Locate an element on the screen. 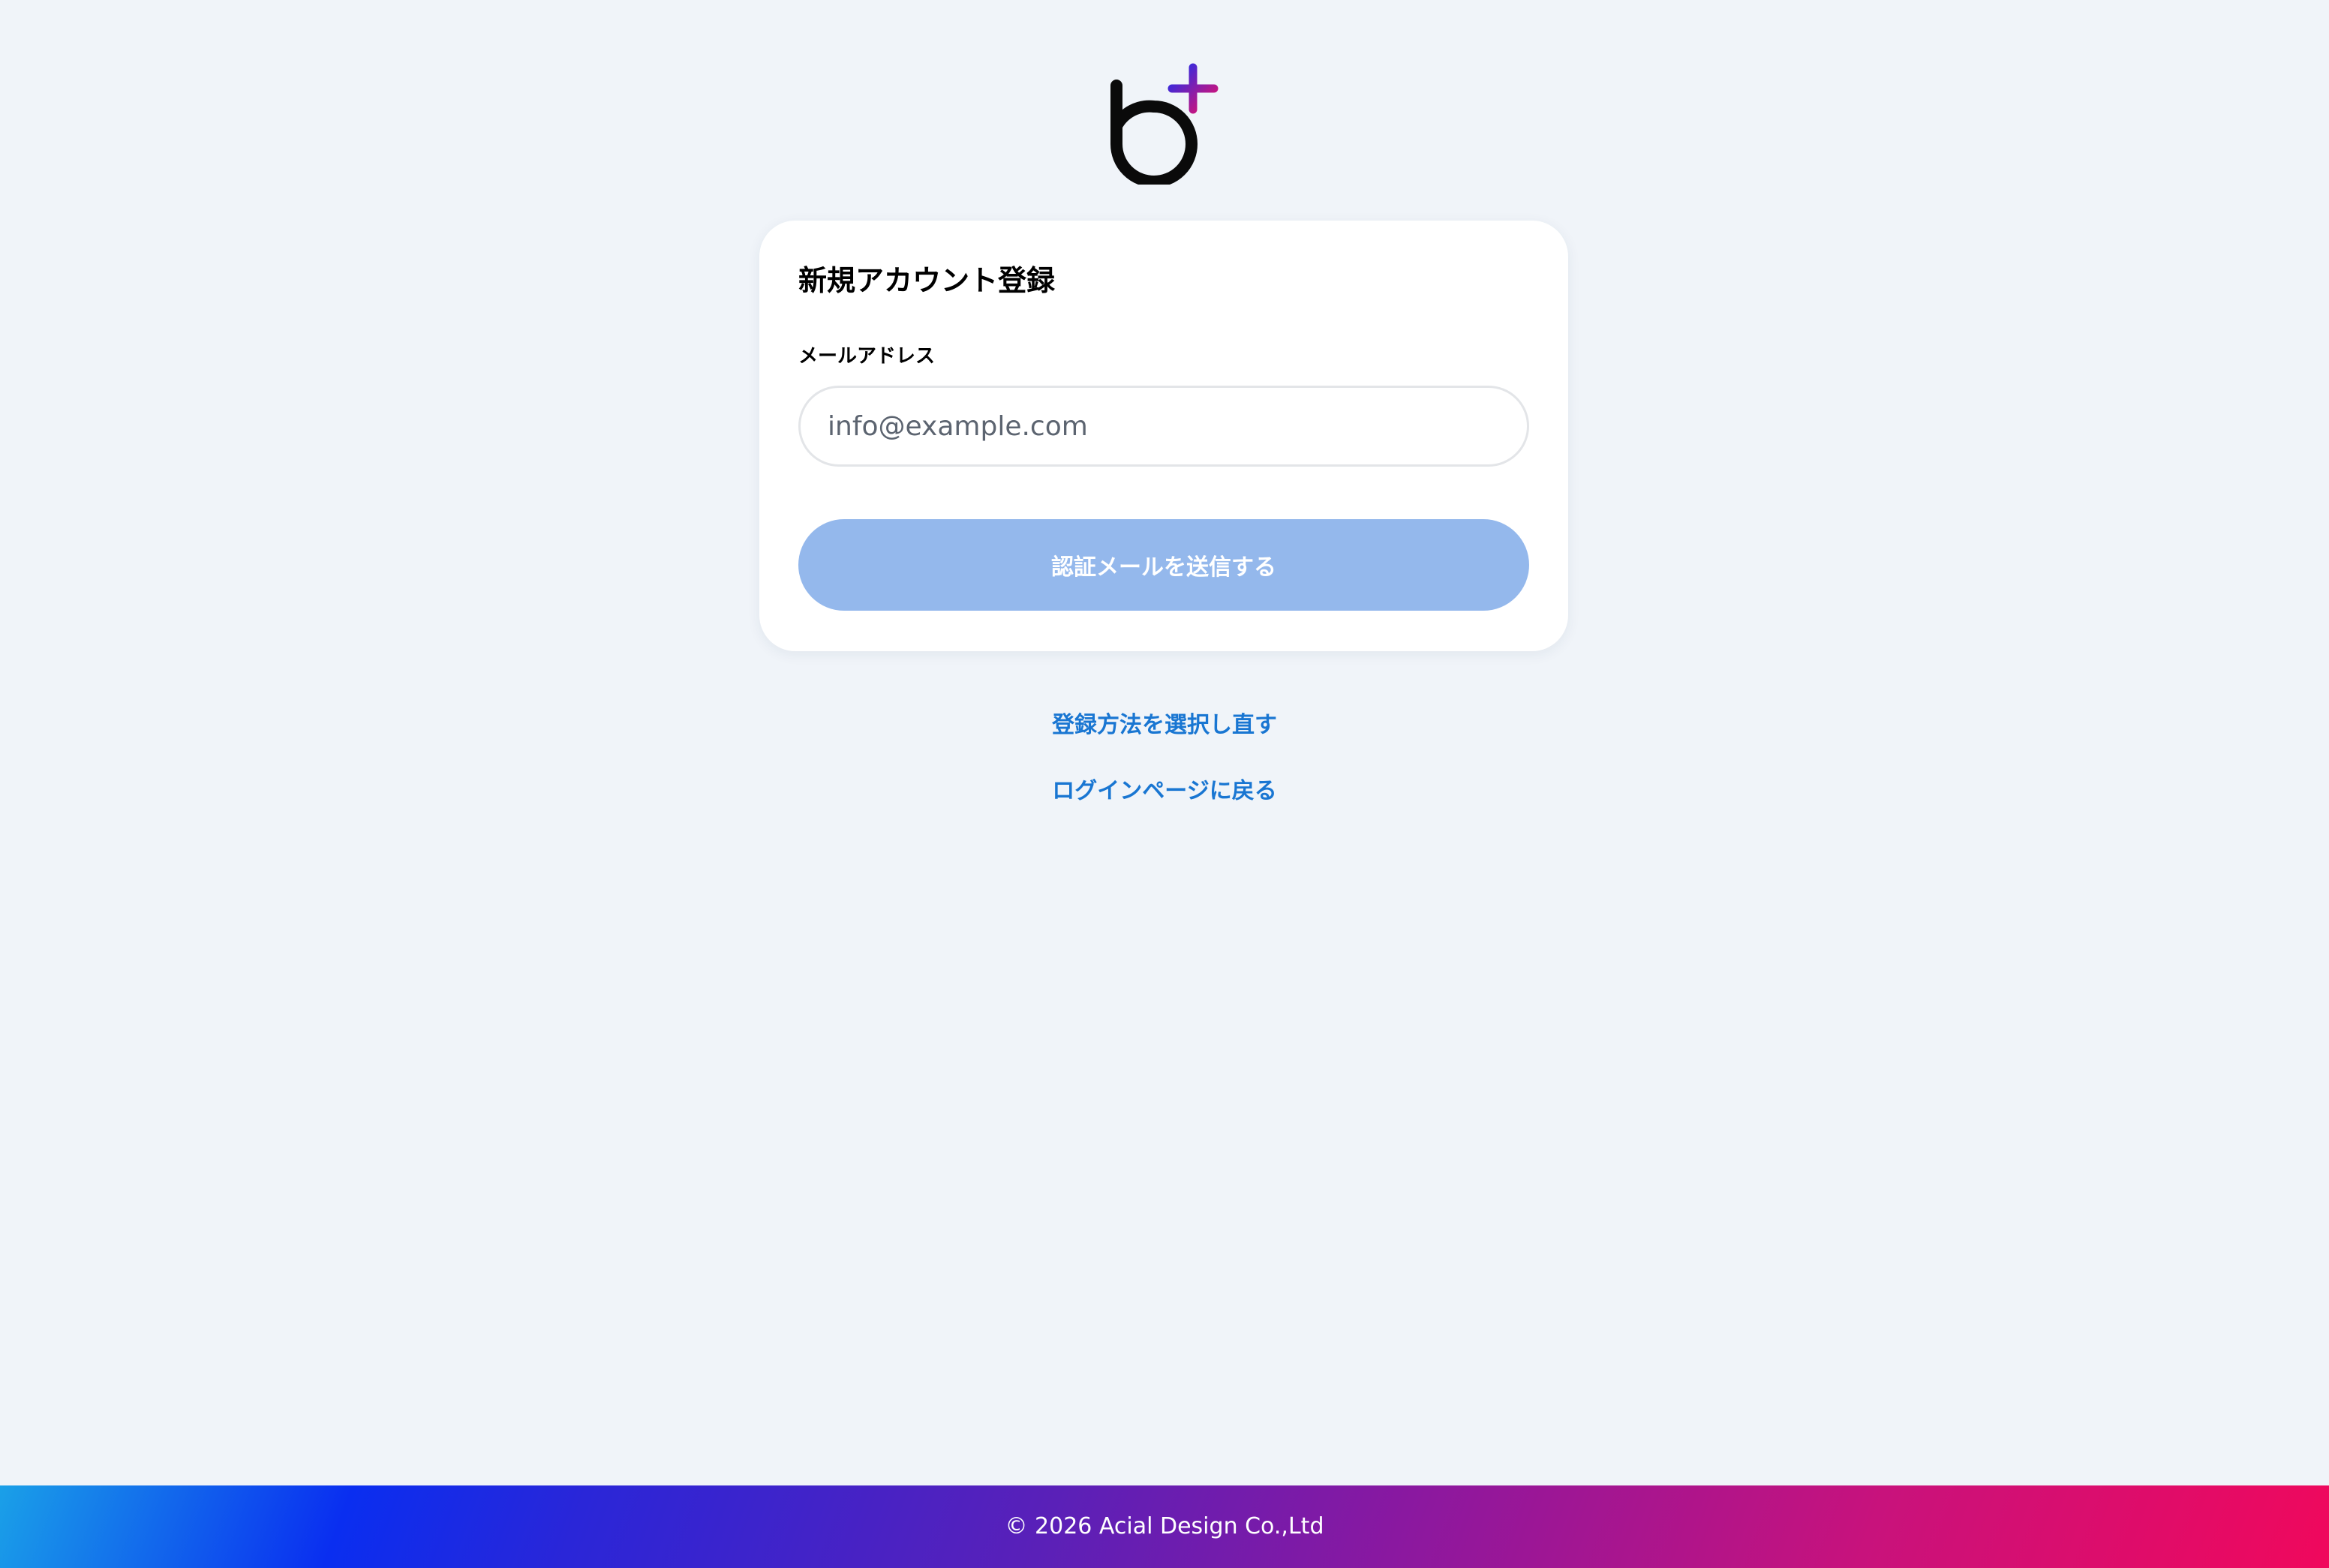  email-input is located at coordinates (1164, 426).